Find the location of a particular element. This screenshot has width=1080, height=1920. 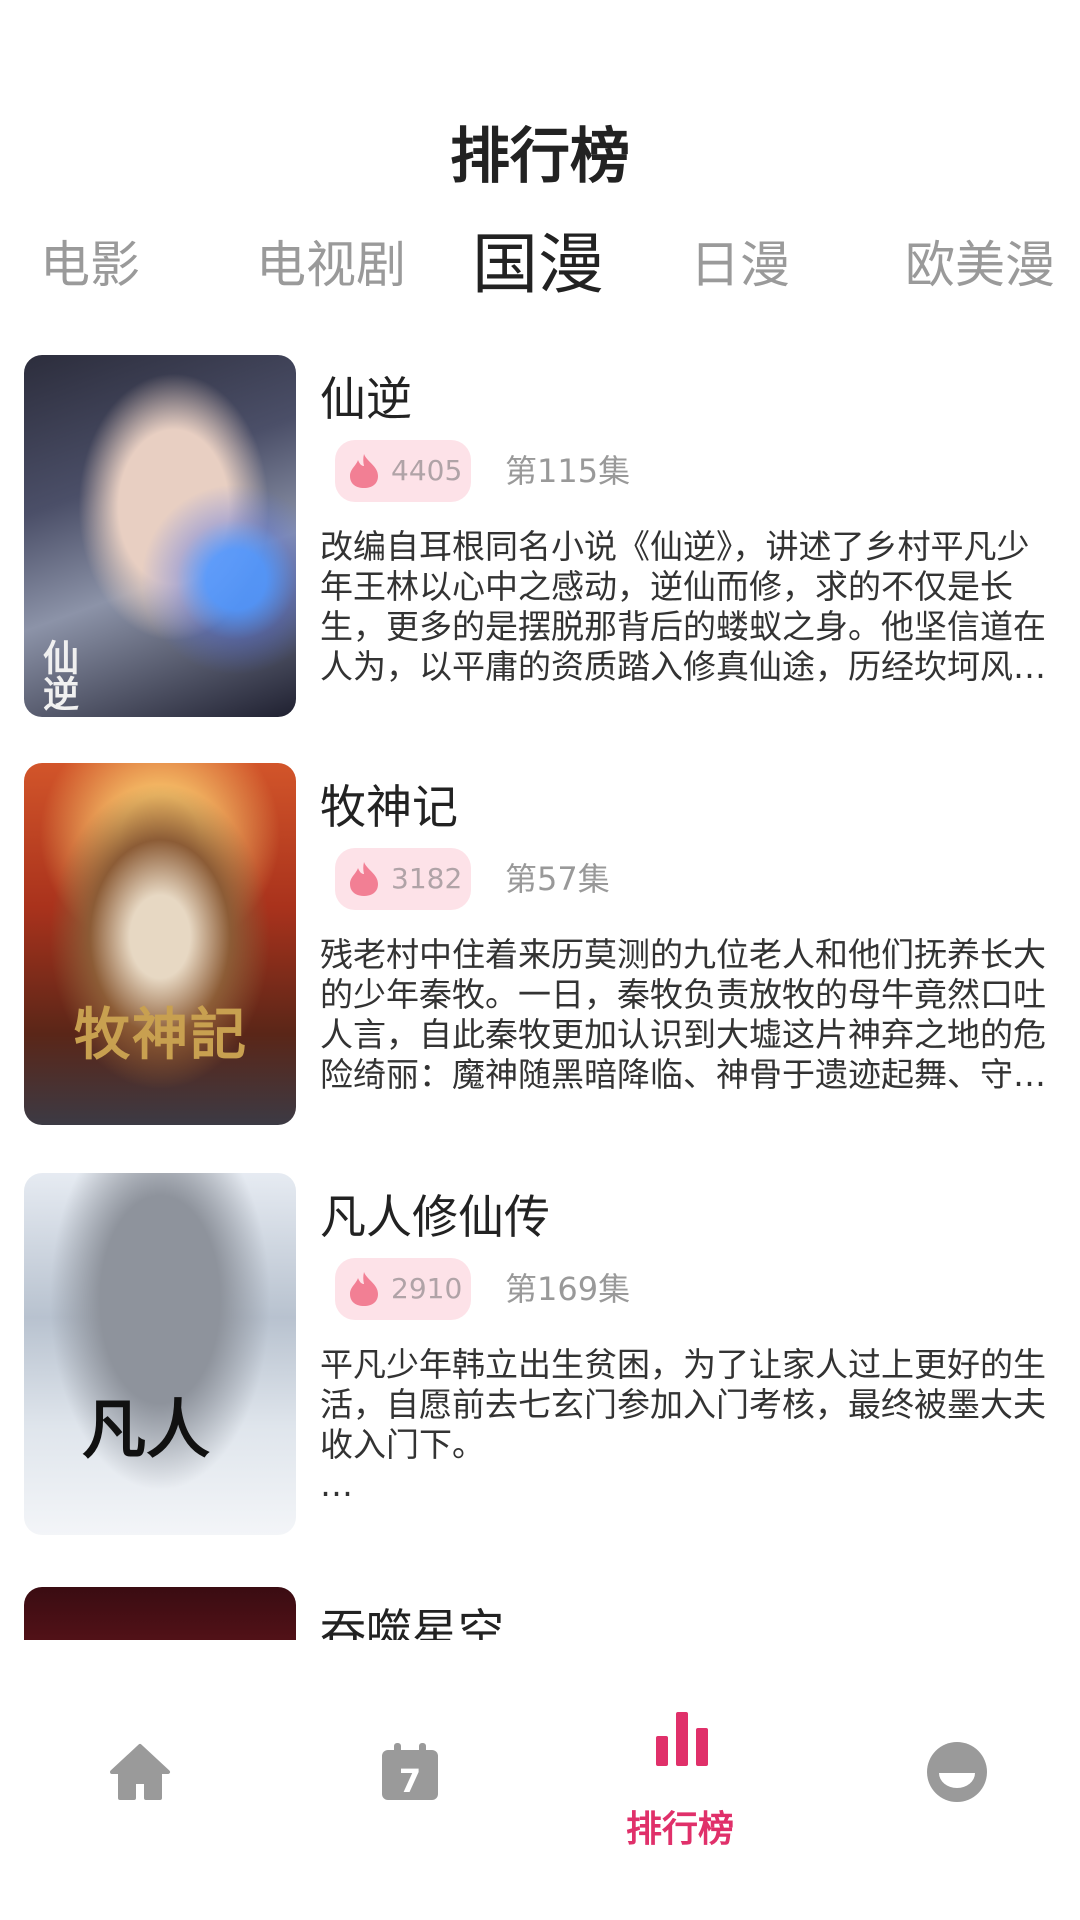

nav-calendar: 7 is located at coordinates (408, 1770).